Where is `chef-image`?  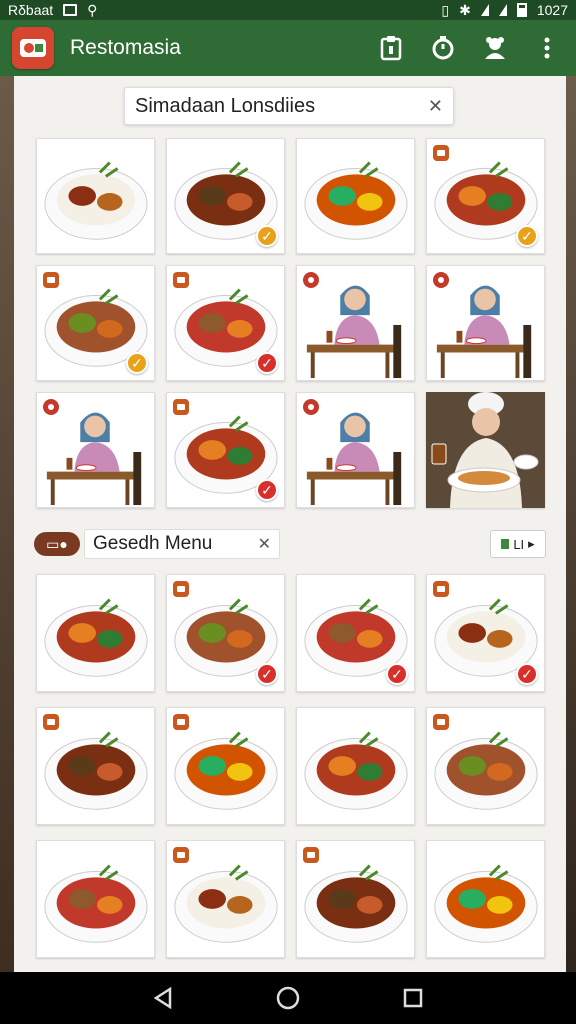
chef-image is located at coordinates (485, 450).